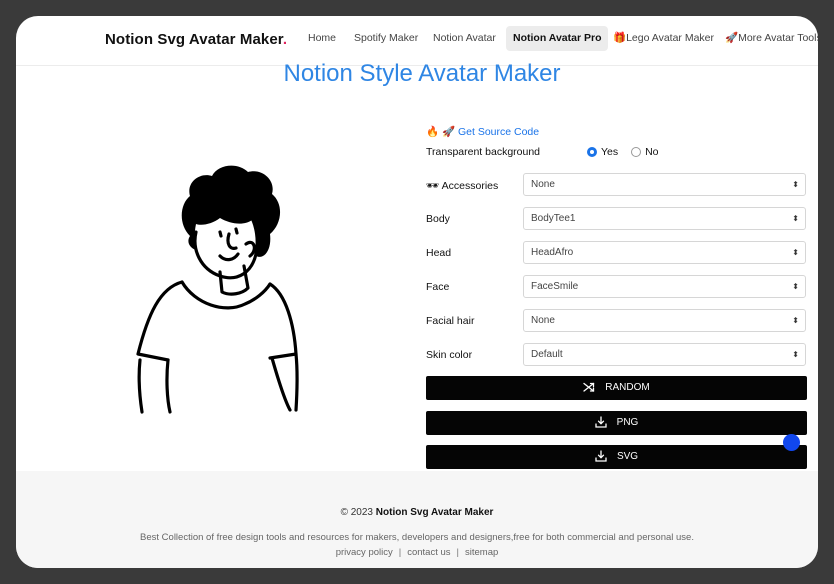  Describe the element at coordinates (543, 320) in the screenshot. I see `facial-hair-value: None` at that location.